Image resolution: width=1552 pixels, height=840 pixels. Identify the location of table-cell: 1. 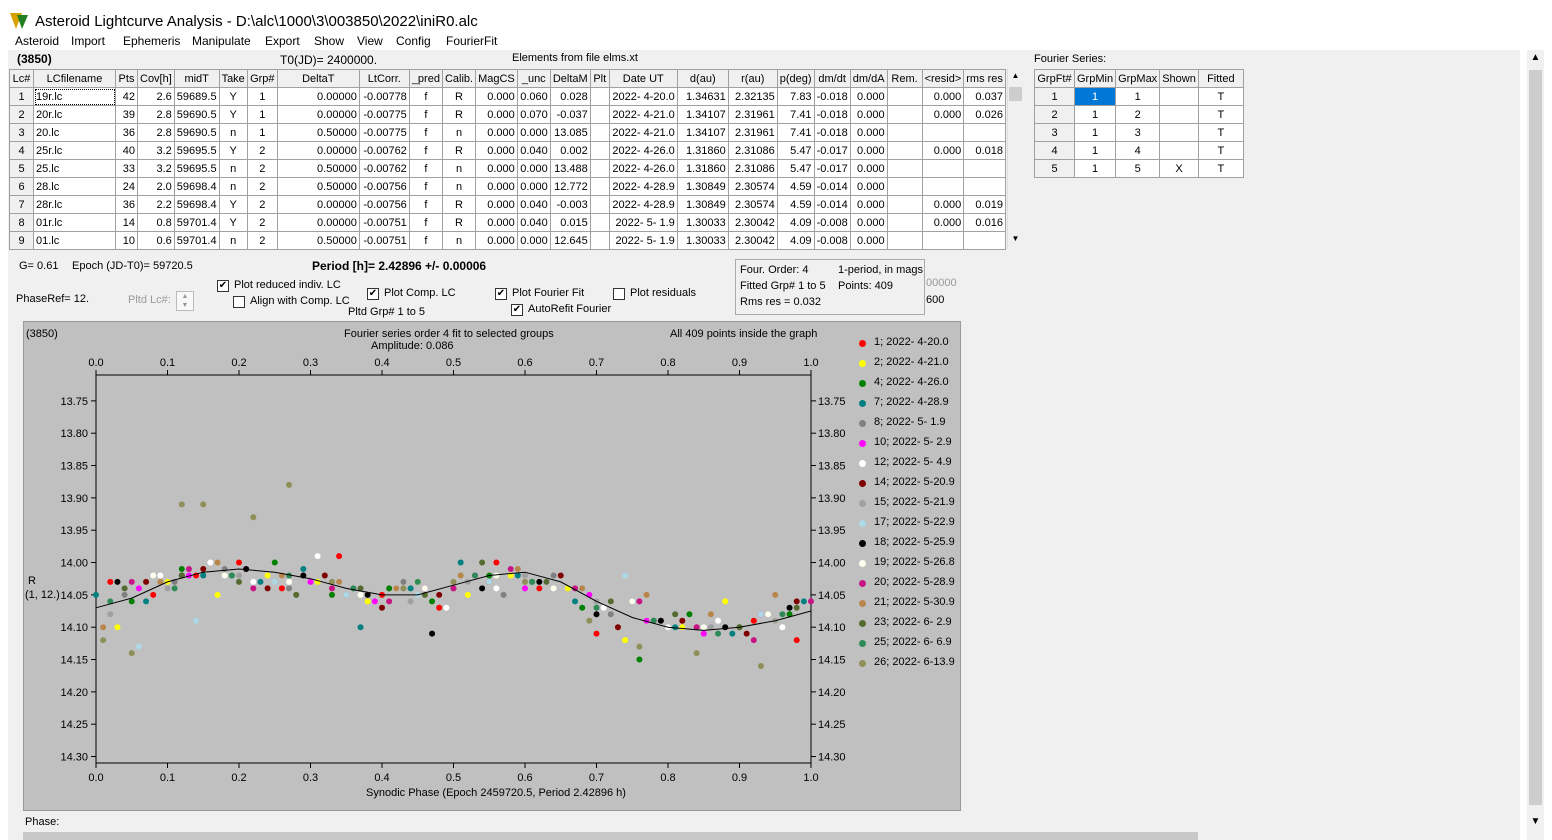
(262, 96).